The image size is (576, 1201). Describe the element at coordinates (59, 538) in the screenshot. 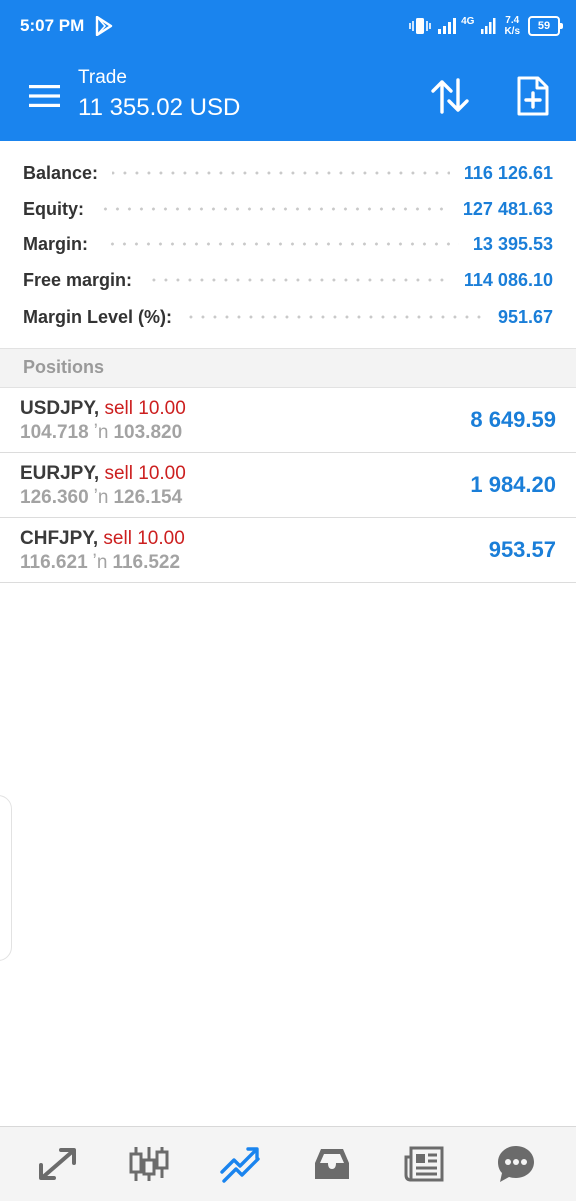

I see `position-symbol: CHFJPY,` at that location.